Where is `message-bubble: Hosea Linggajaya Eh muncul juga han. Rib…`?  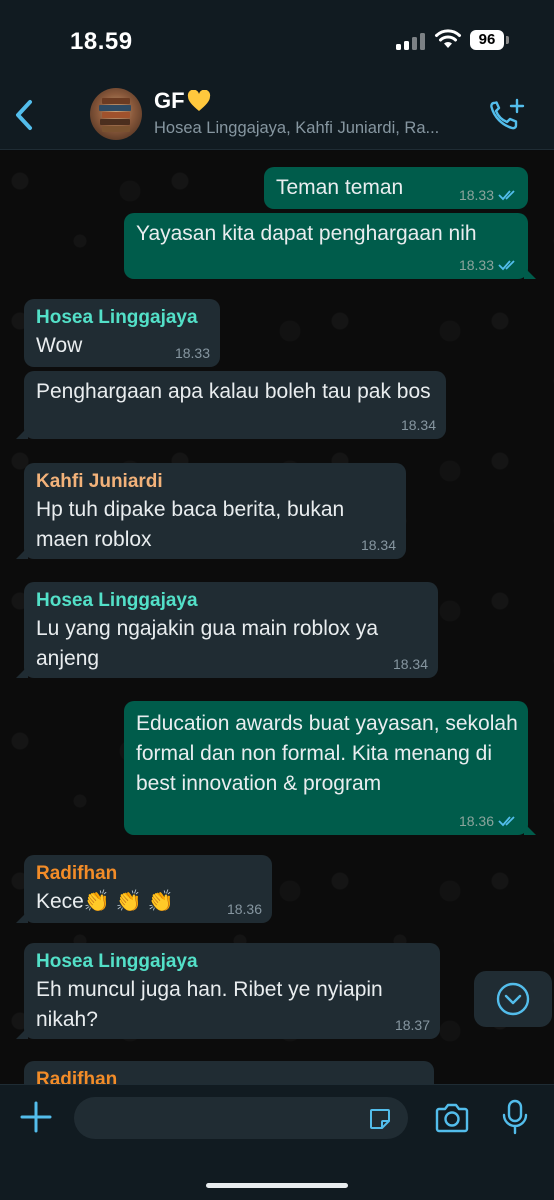 message-bubble: Hosea Linggajaya Eh muncul juga han. Rib… is located at coordinates (228, 991).